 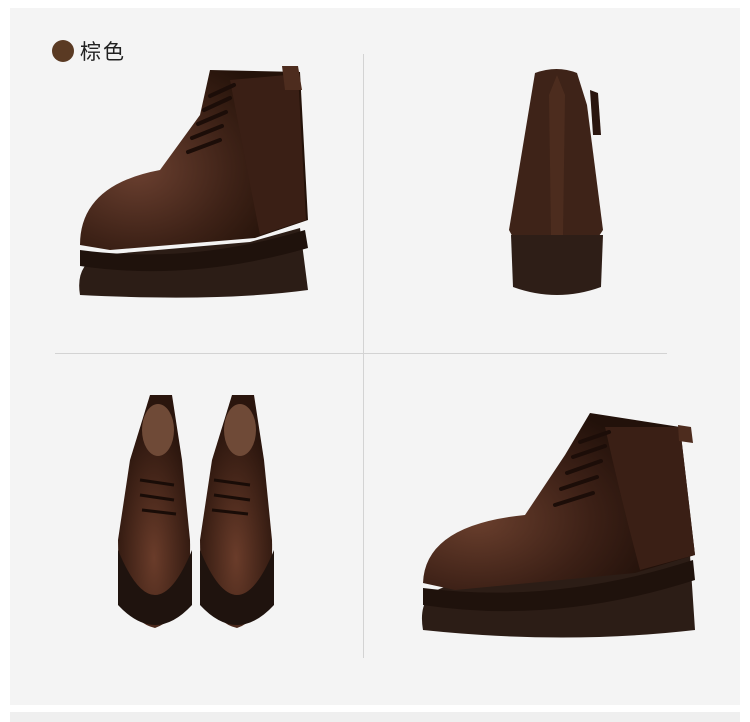 What do you see at coordinates (361, 353) in the screenshot?
I see `horizontal-divider` at bounding box center [361, 353].